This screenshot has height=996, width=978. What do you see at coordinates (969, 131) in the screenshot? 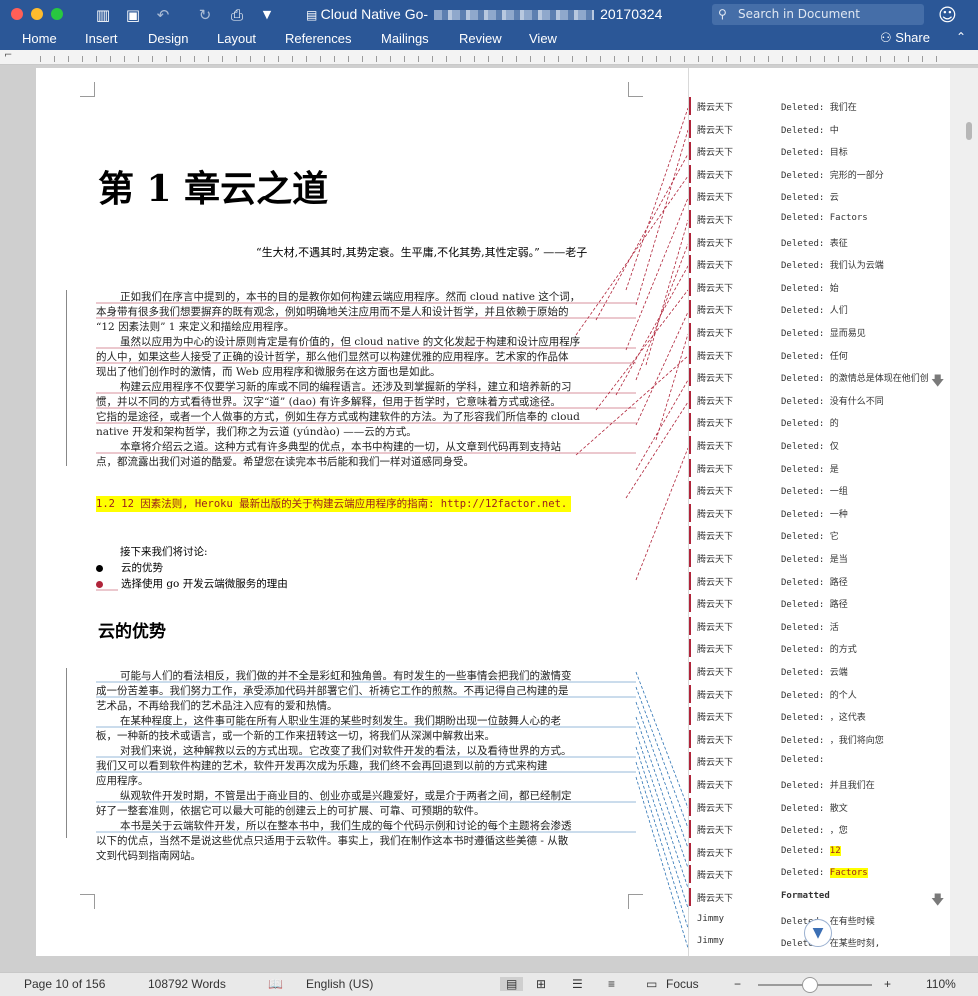
I see `scrollbar-thumb` at bounding box center [969, 131].